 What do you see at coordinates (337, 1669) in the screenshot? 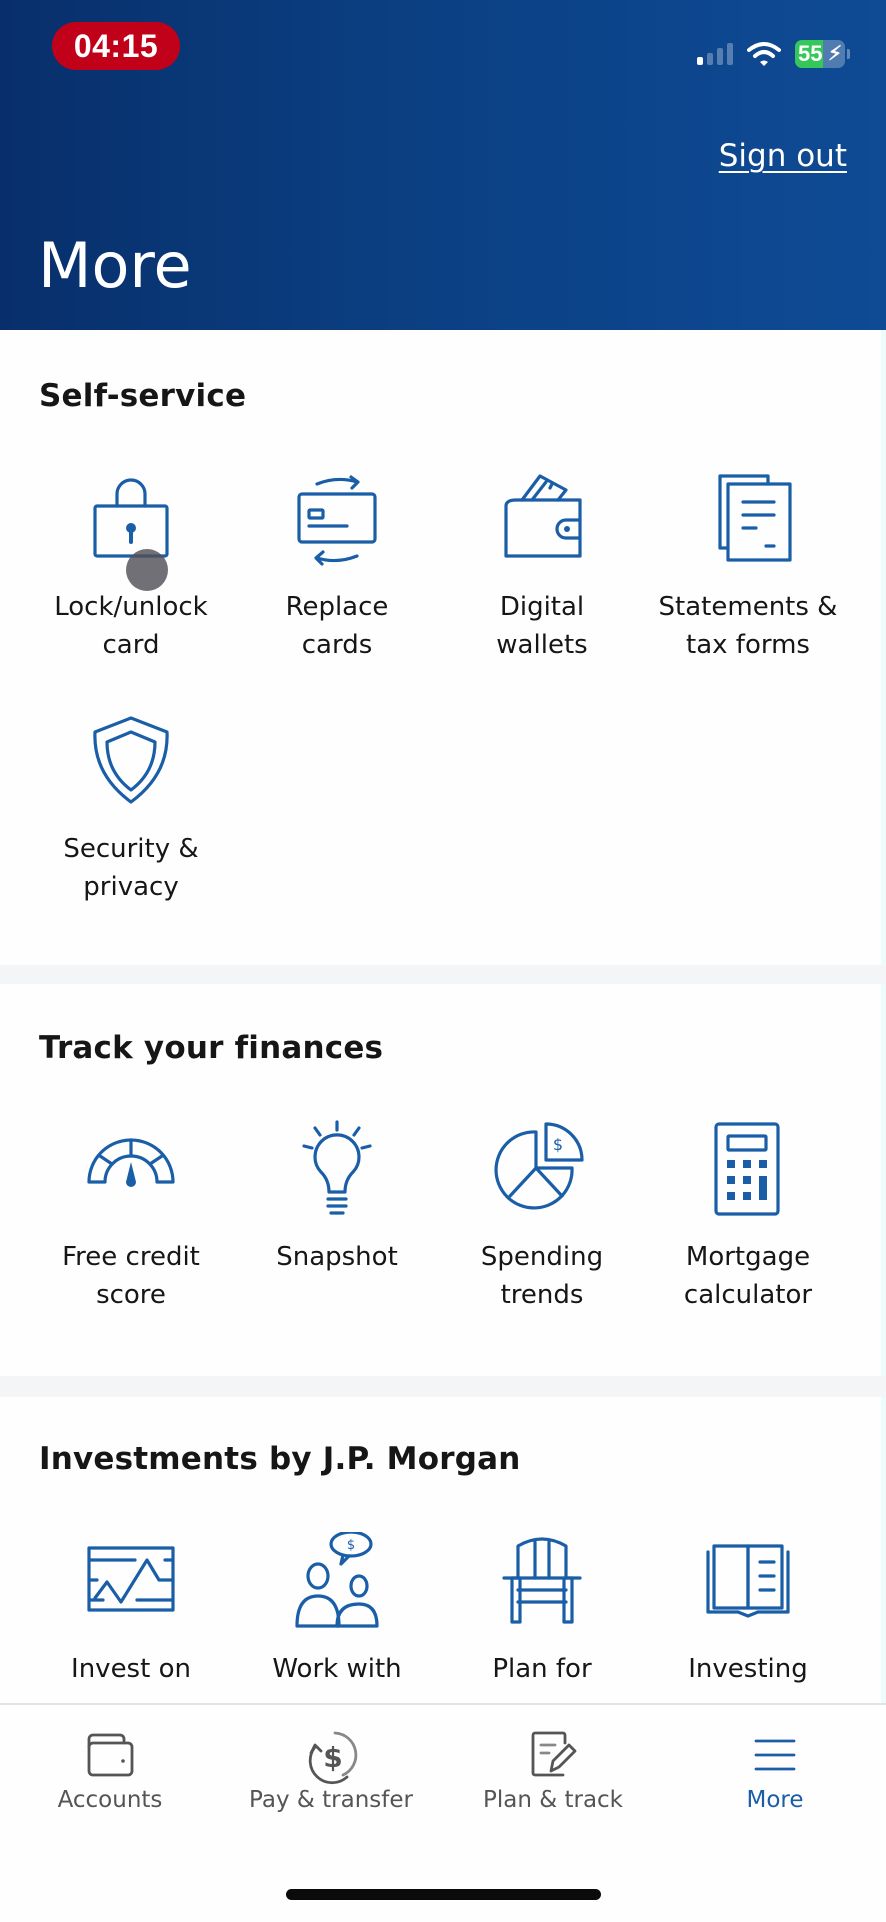
I see `tile-label: Work with` at bounding box center [337, 1669].